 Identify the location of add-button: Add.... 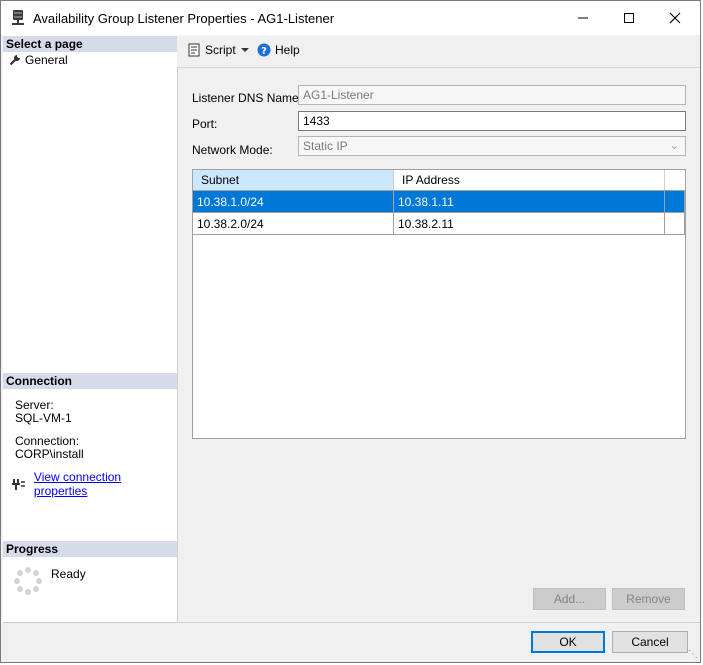
(569, 599).